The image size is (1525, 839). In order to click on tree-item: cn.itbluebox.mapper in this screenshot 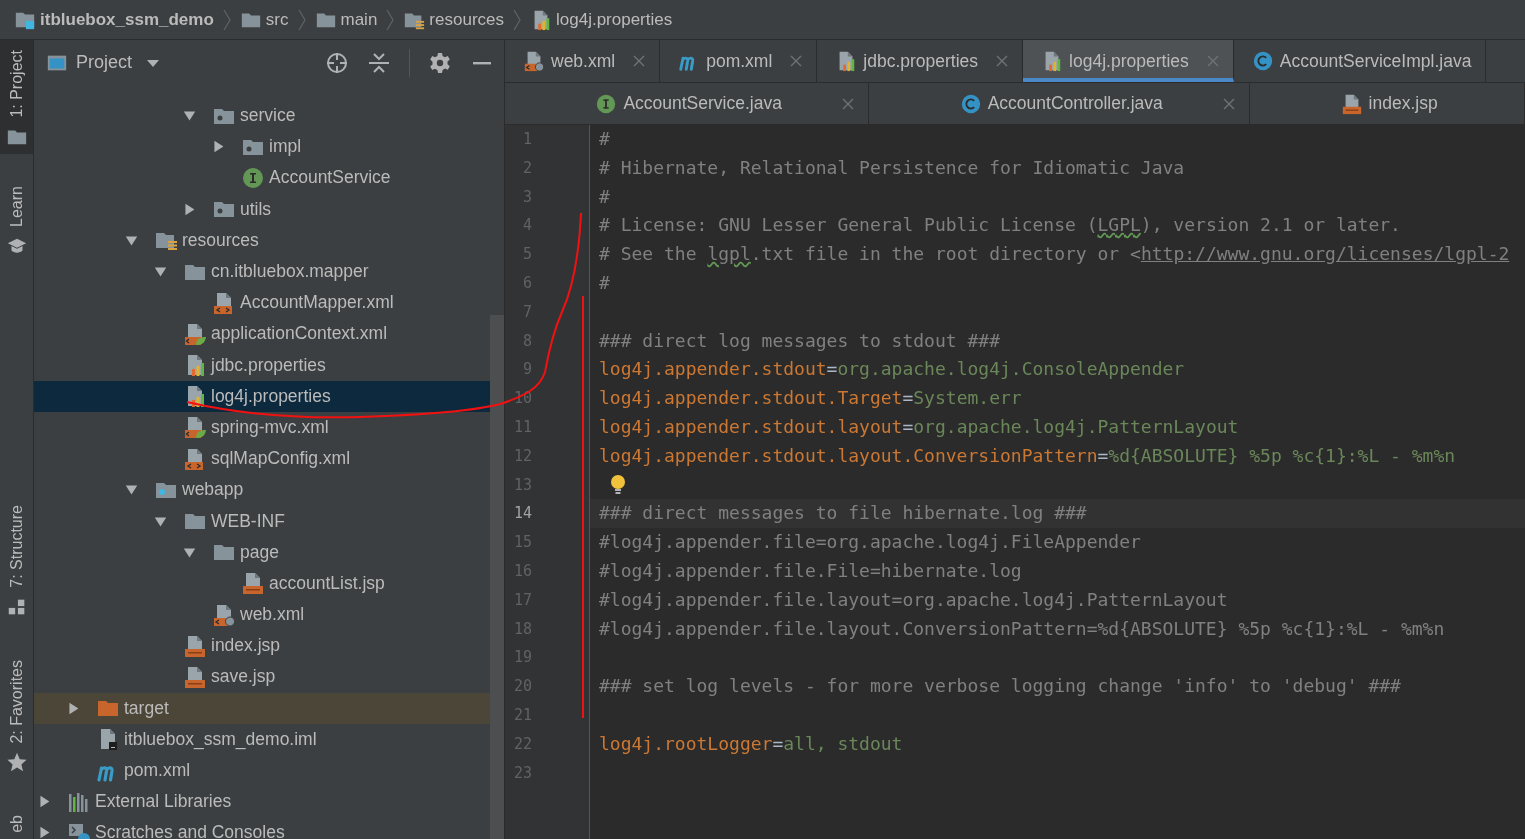, I will do `click(262, 271)`.